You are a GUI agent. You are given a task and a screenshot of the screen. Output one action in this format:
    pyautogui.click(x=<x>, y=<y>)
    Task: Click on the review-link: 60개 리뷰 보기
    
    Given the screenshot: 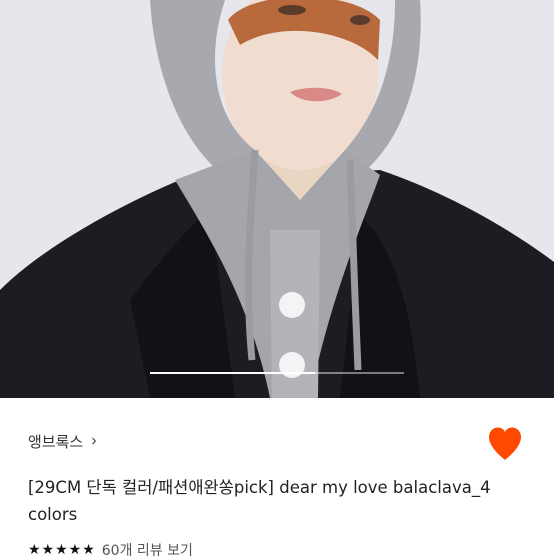 What is the action you would take?
    pyautogui.click(x=147, y=550)
    